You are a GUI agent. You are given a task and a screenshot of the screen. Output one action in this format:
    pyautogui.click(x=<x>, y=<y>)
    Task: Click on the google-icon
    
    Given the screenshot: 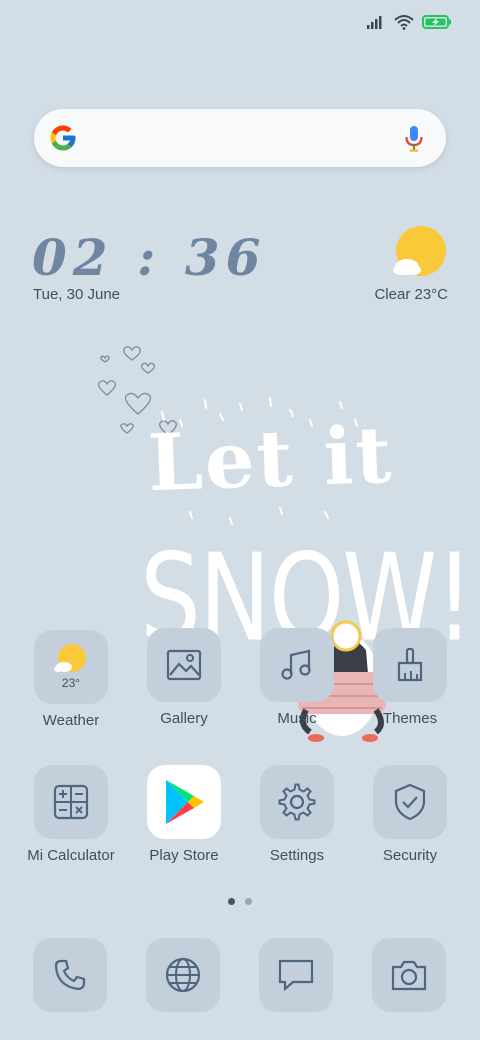 What is the action you would take?
    pyautogui.click(x=63, y=138)
    